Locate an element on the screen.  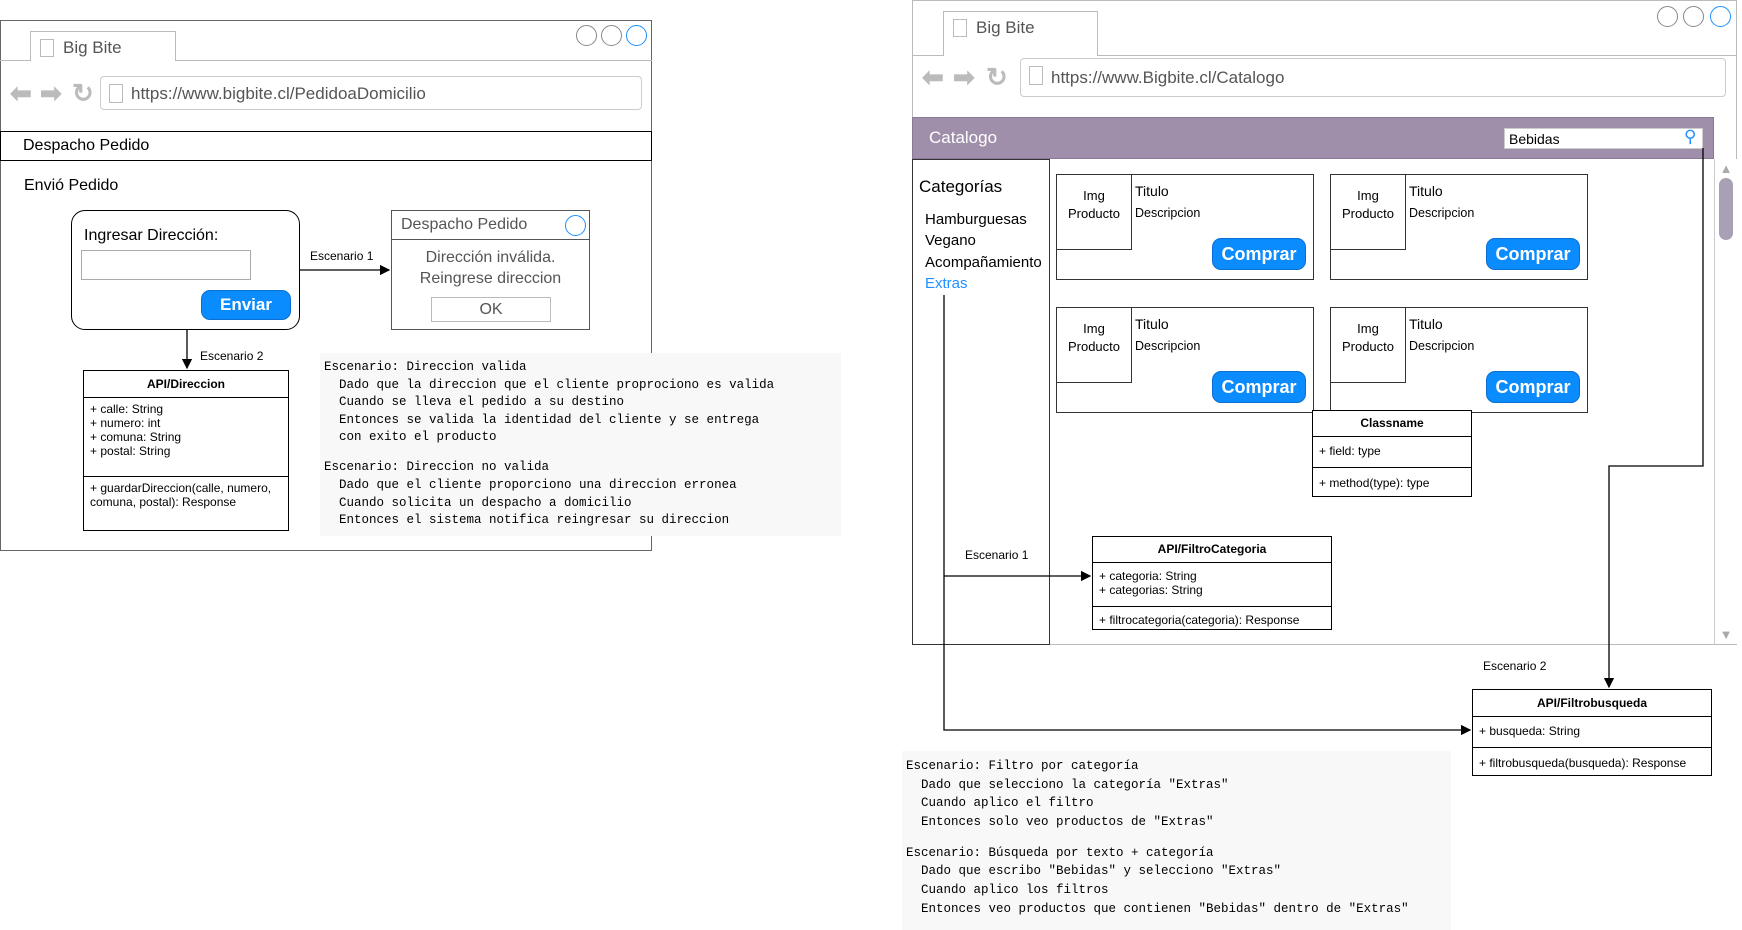
arrow-search-to-busqueda is located at coordinates (1653, 418).